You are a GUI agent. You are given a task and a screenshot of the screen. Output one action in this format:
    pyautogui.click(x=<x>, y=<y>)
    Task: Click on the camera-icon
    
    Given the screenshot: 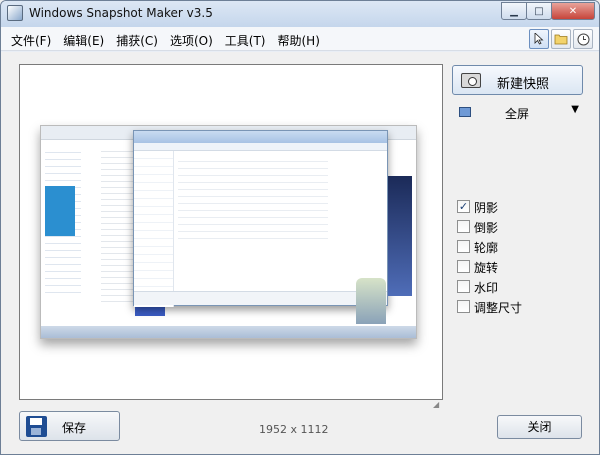 What is the action you would take?
    pyautogui.click(x=471, y=80)
    